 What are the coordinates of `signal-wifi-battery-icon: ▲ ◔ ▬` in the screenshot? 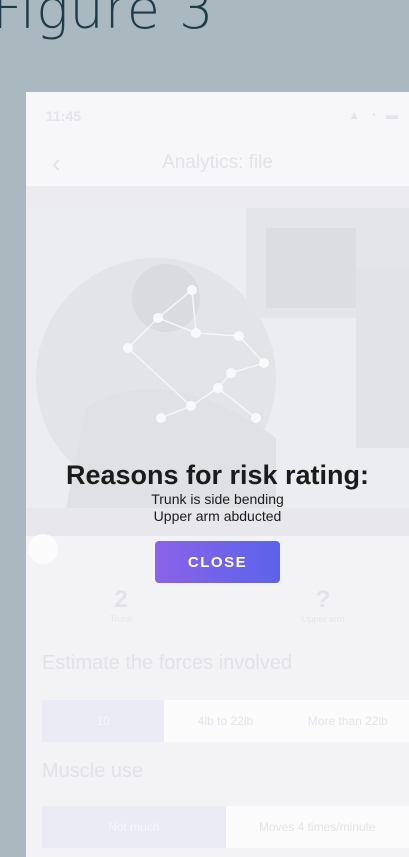 It's located at (374, 115).